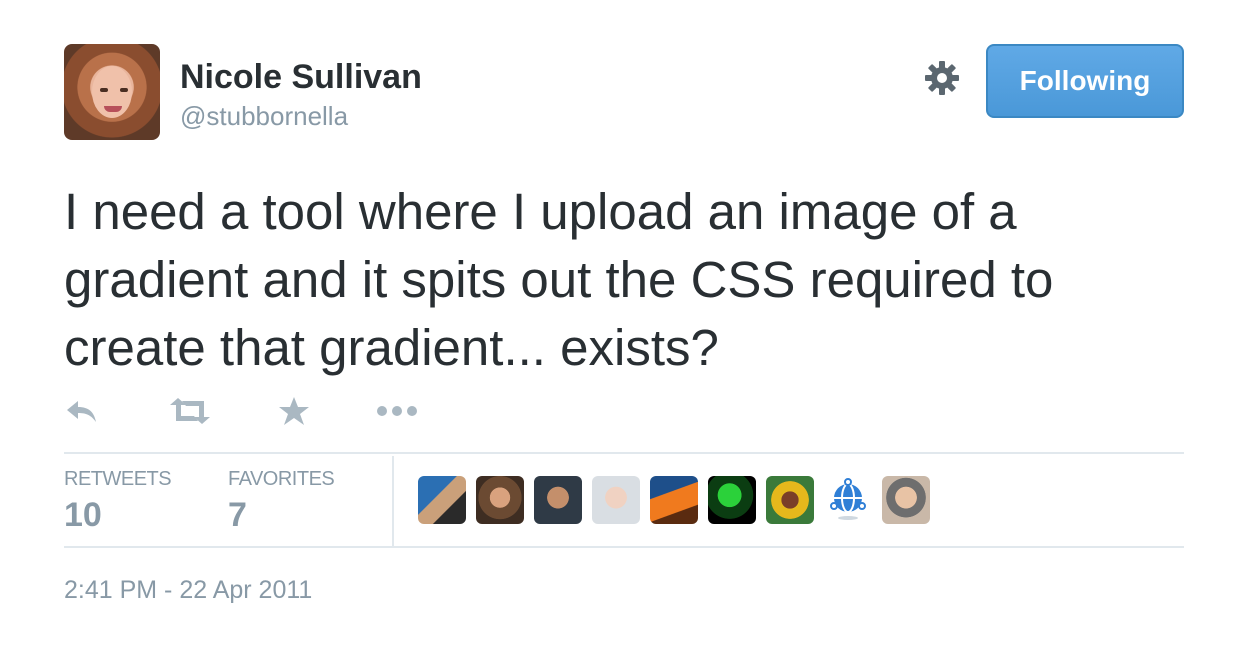  I want to click on retweets-count: 10, so click(83, 515).